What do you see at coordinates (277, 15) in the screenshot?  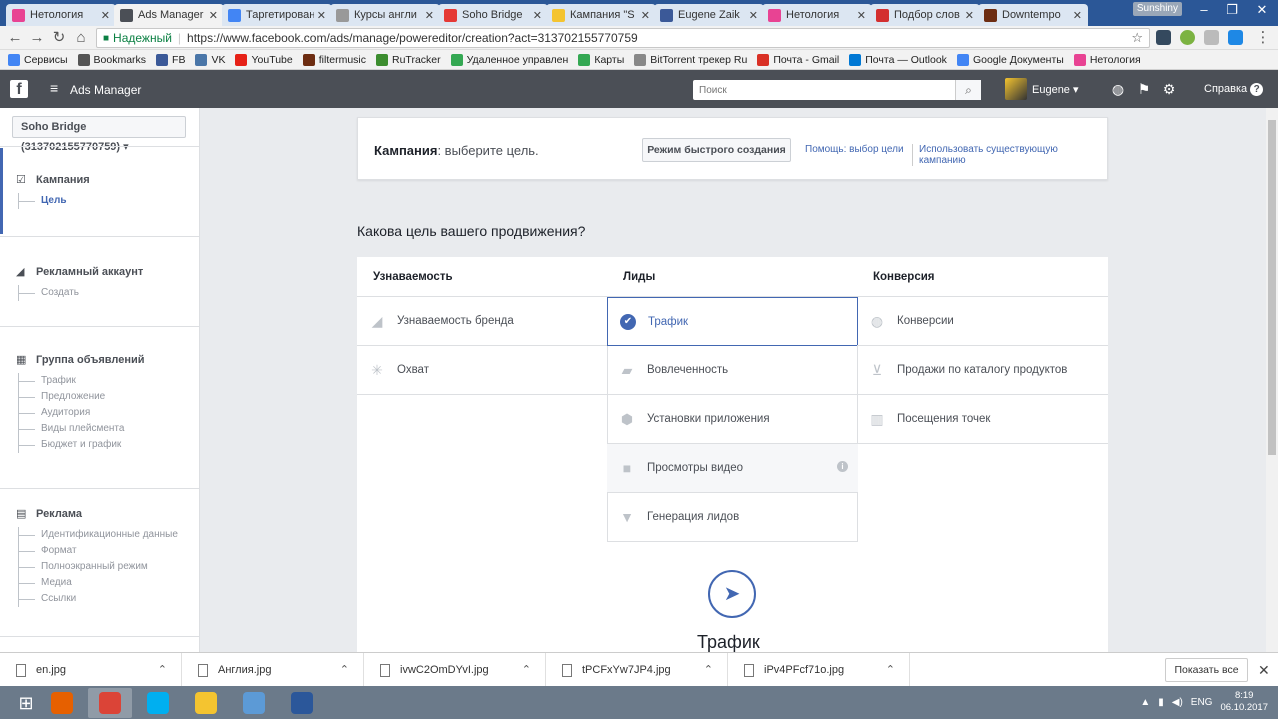 I see `browser-tab: Таргетирован ✕` at bounding box center [277, 15].